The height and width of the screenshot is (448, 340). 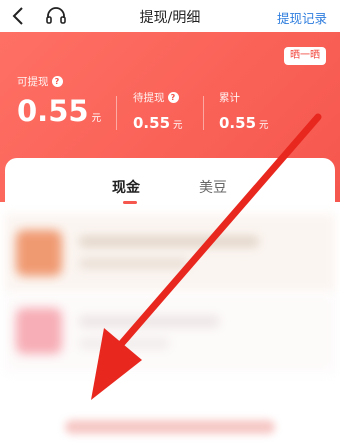 What do you see at coordinates (238, 123) in the screenshot?
I see `total-amount: 0.55` at bounding box center [238, 123].